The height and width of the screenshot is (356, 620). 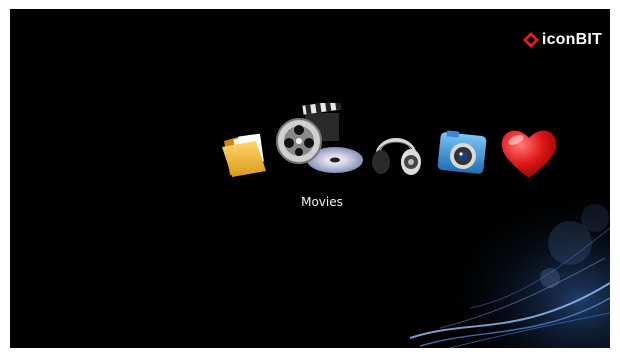 I want to click on heart-icon, so click(x=529, y=154).